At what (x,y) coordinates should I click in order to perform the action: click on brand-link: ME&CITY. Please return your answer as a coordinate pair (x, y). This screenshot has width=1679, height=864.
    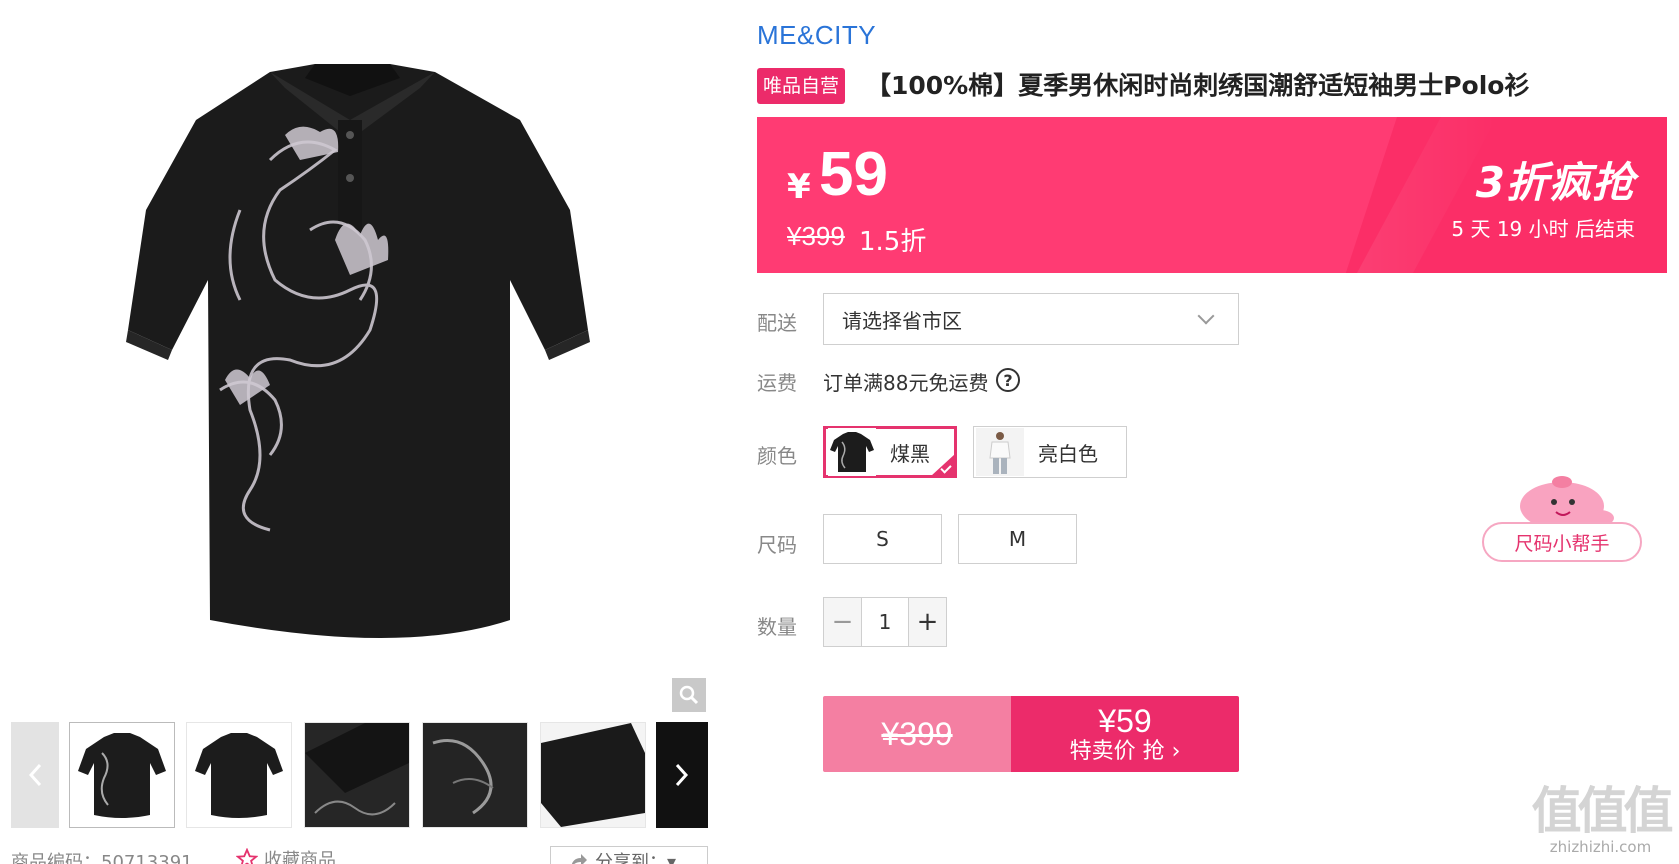
    Looking at the image, I should click on (816, 35).